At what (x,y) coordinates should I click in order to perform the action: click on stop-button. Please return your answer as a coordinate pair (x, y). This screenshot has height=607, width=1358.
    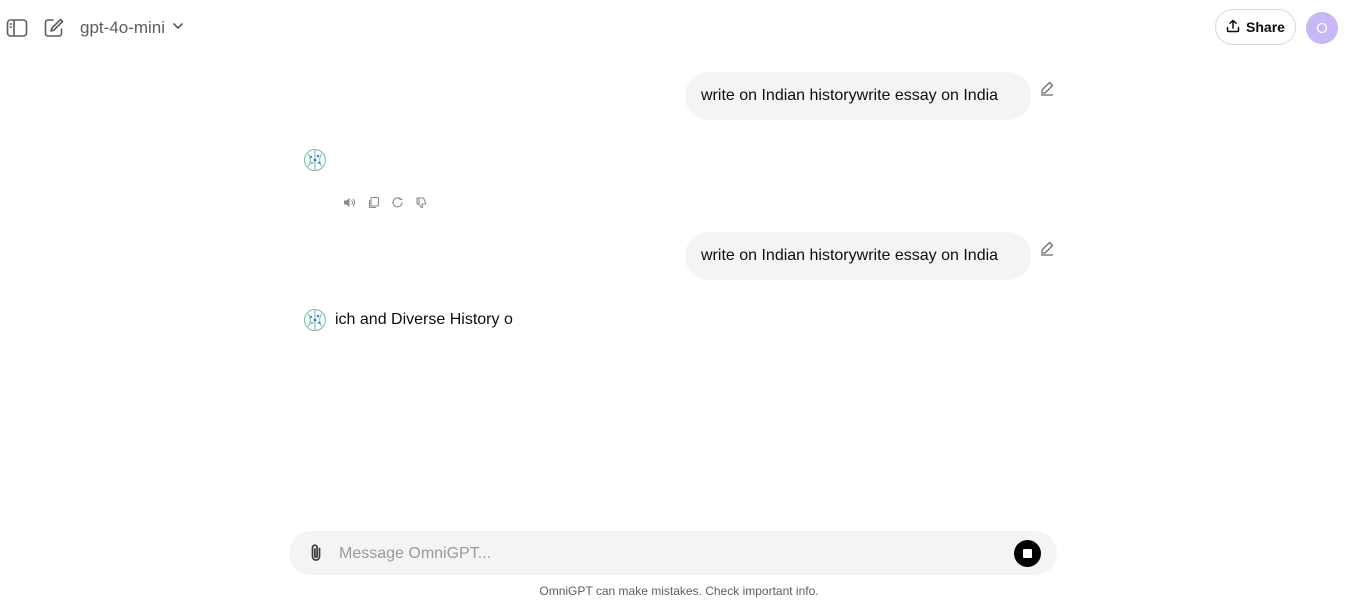
    Looking at the image, I should click on (1027, 553).